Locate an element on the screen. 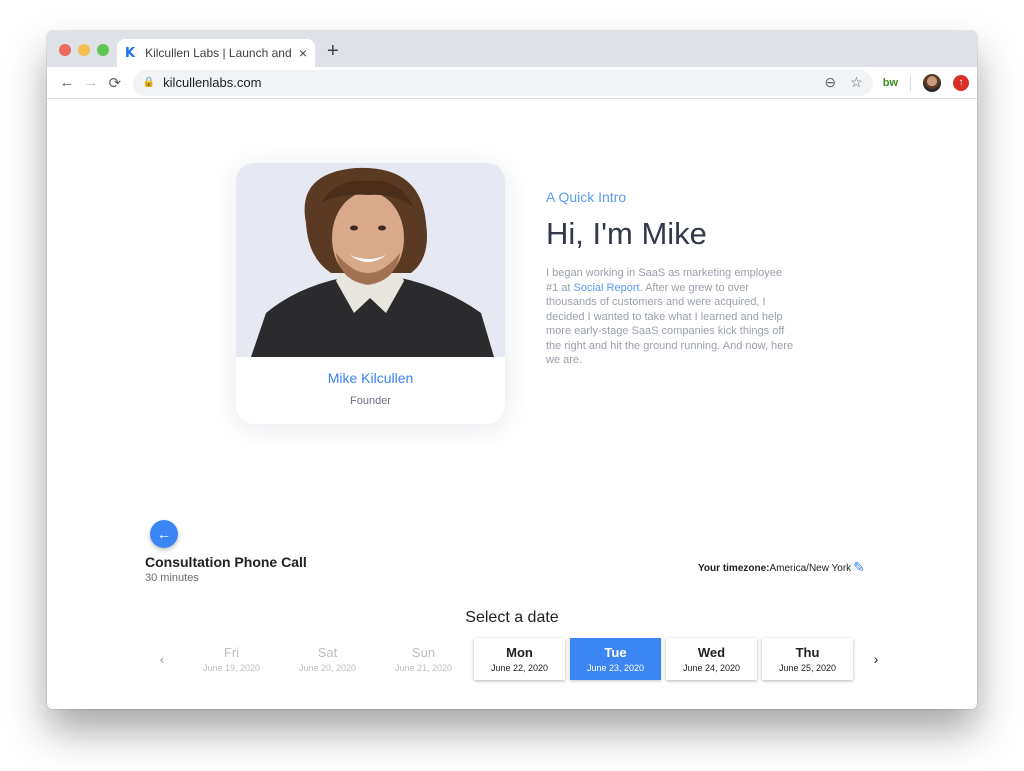 The height and width of the screenshot is (771, 1024). date-option-fri: Fri June 19, 2020 is located at coordinates (231, 659).